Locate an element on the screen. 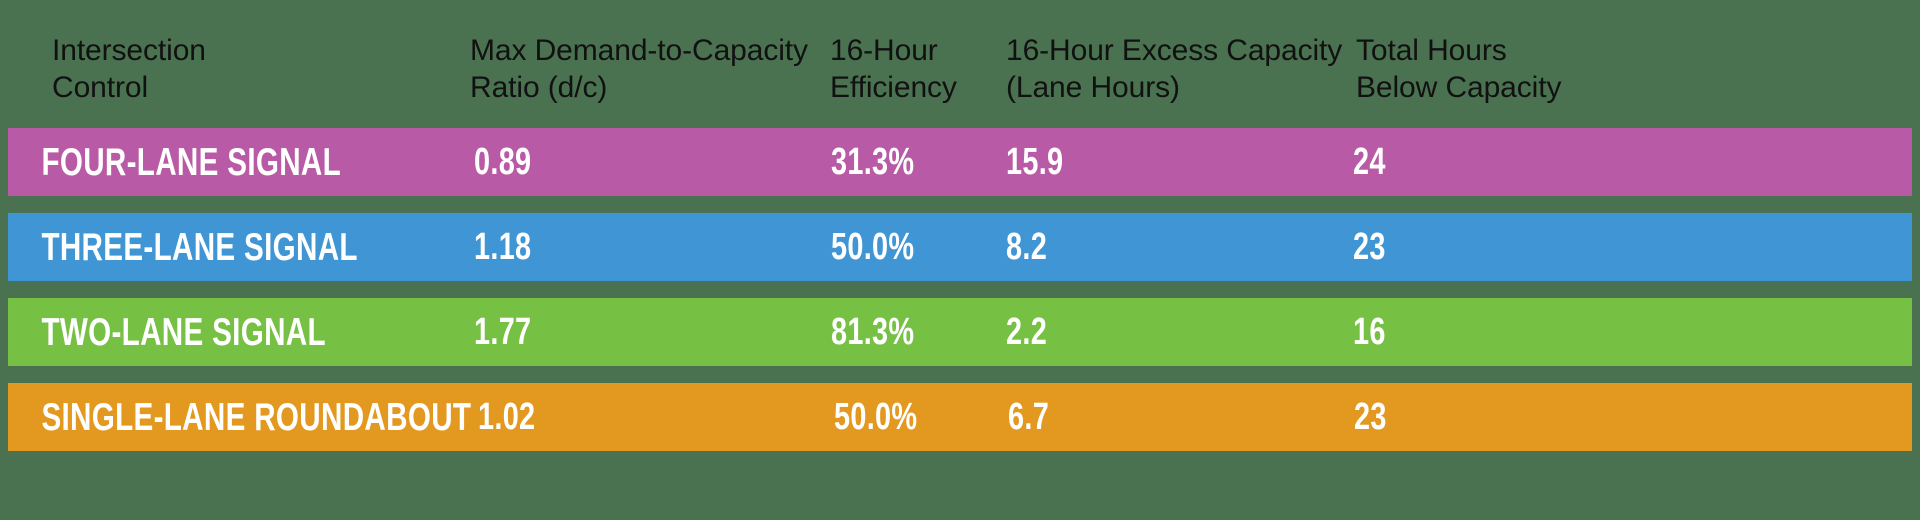 This screenshot has height=520, width=1920. row-label: TWO-LANE SIGNAL is located at coordinates (183, 332).